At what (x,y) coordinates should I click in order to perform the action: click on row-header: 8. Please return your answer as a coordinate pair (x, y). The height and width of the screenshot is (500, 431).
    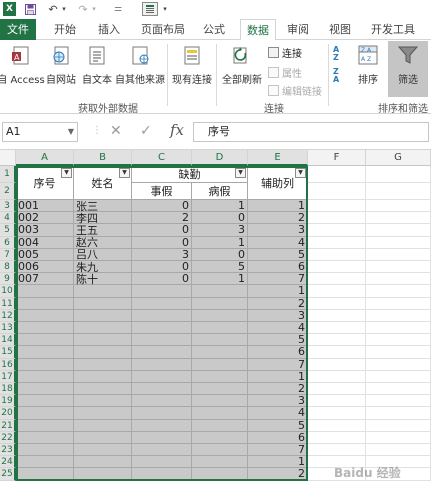
    Looking at the image, I should click on (8, 267).